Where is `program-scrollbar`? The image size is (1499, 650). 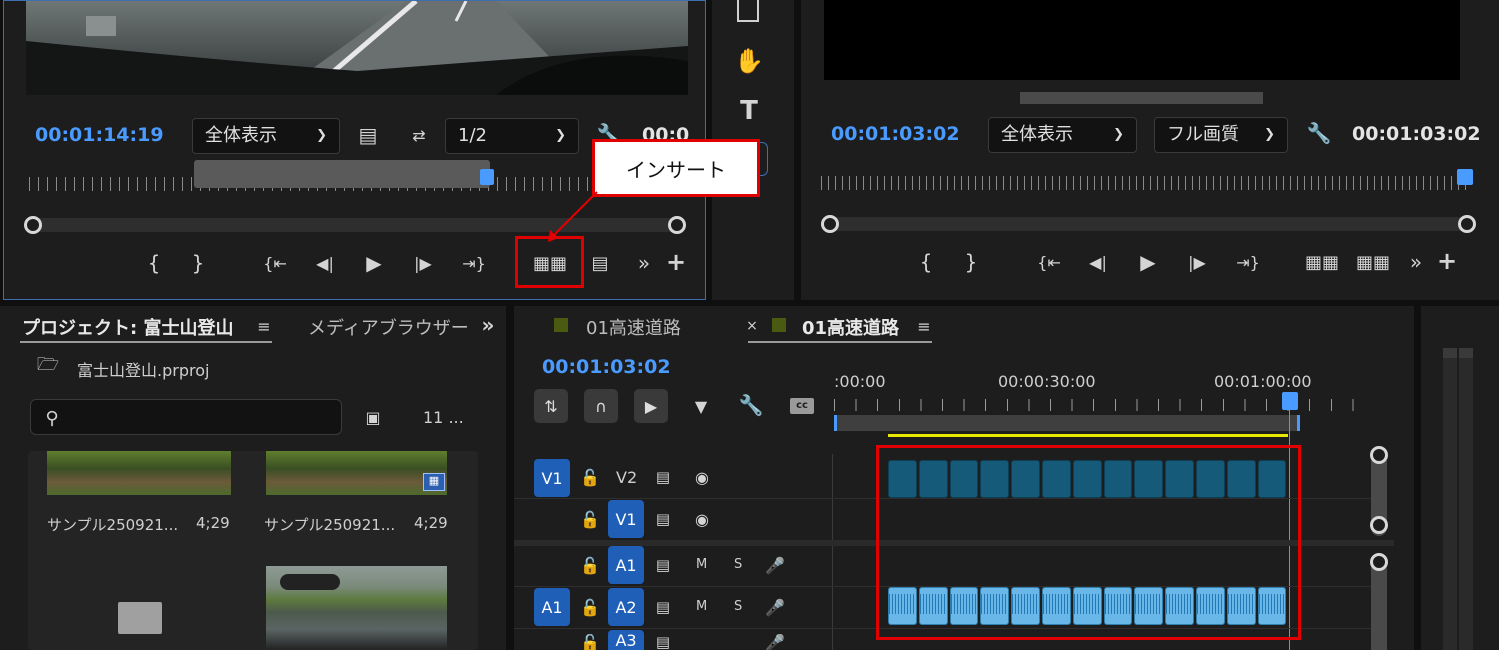 program-scrollbar is located at coordinates (1147, 224).